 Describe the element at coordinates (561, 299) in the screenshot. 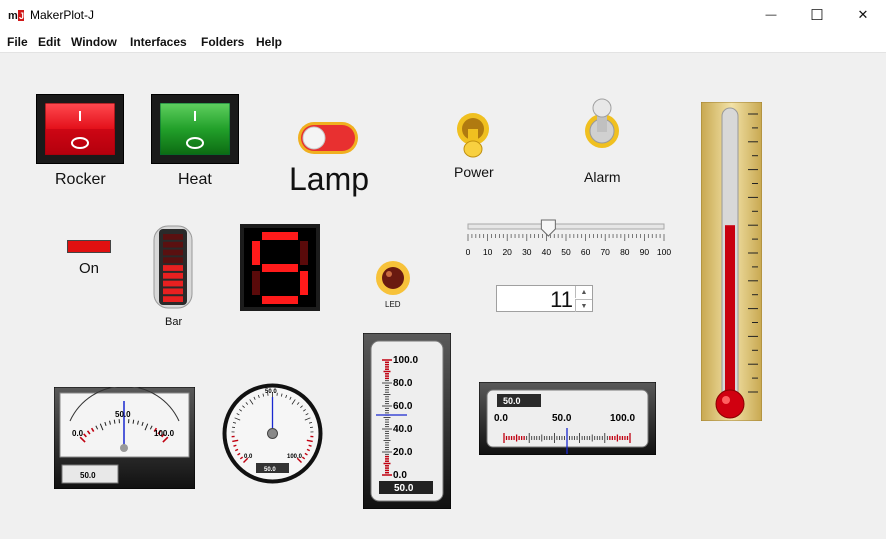

I see `spinner-value: 11` at that location.